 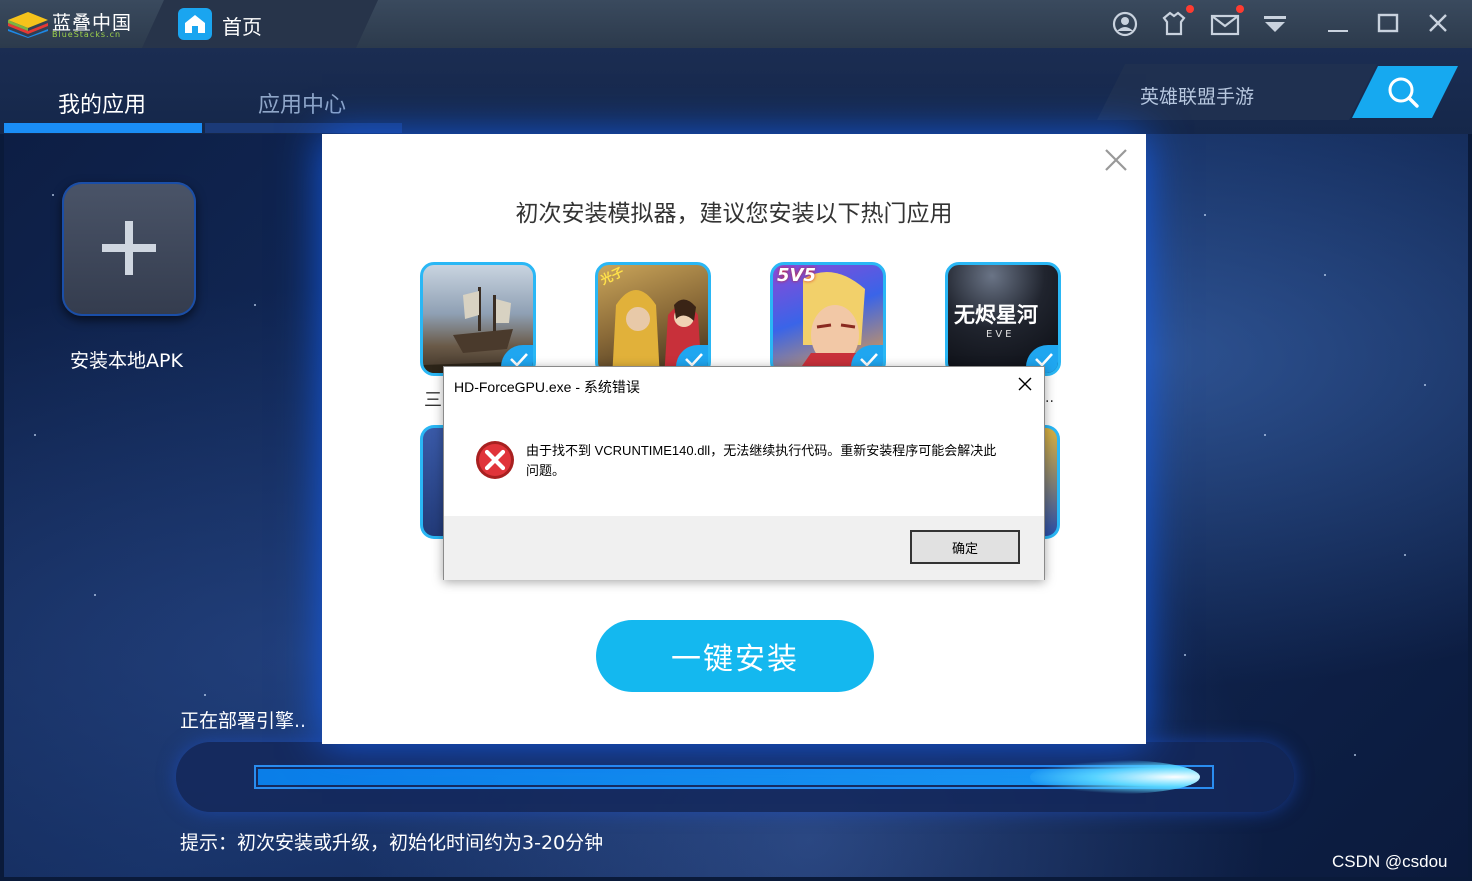 I want to click on app-icon-honor-of-kings: 5V5, so click(x=828, y=319).